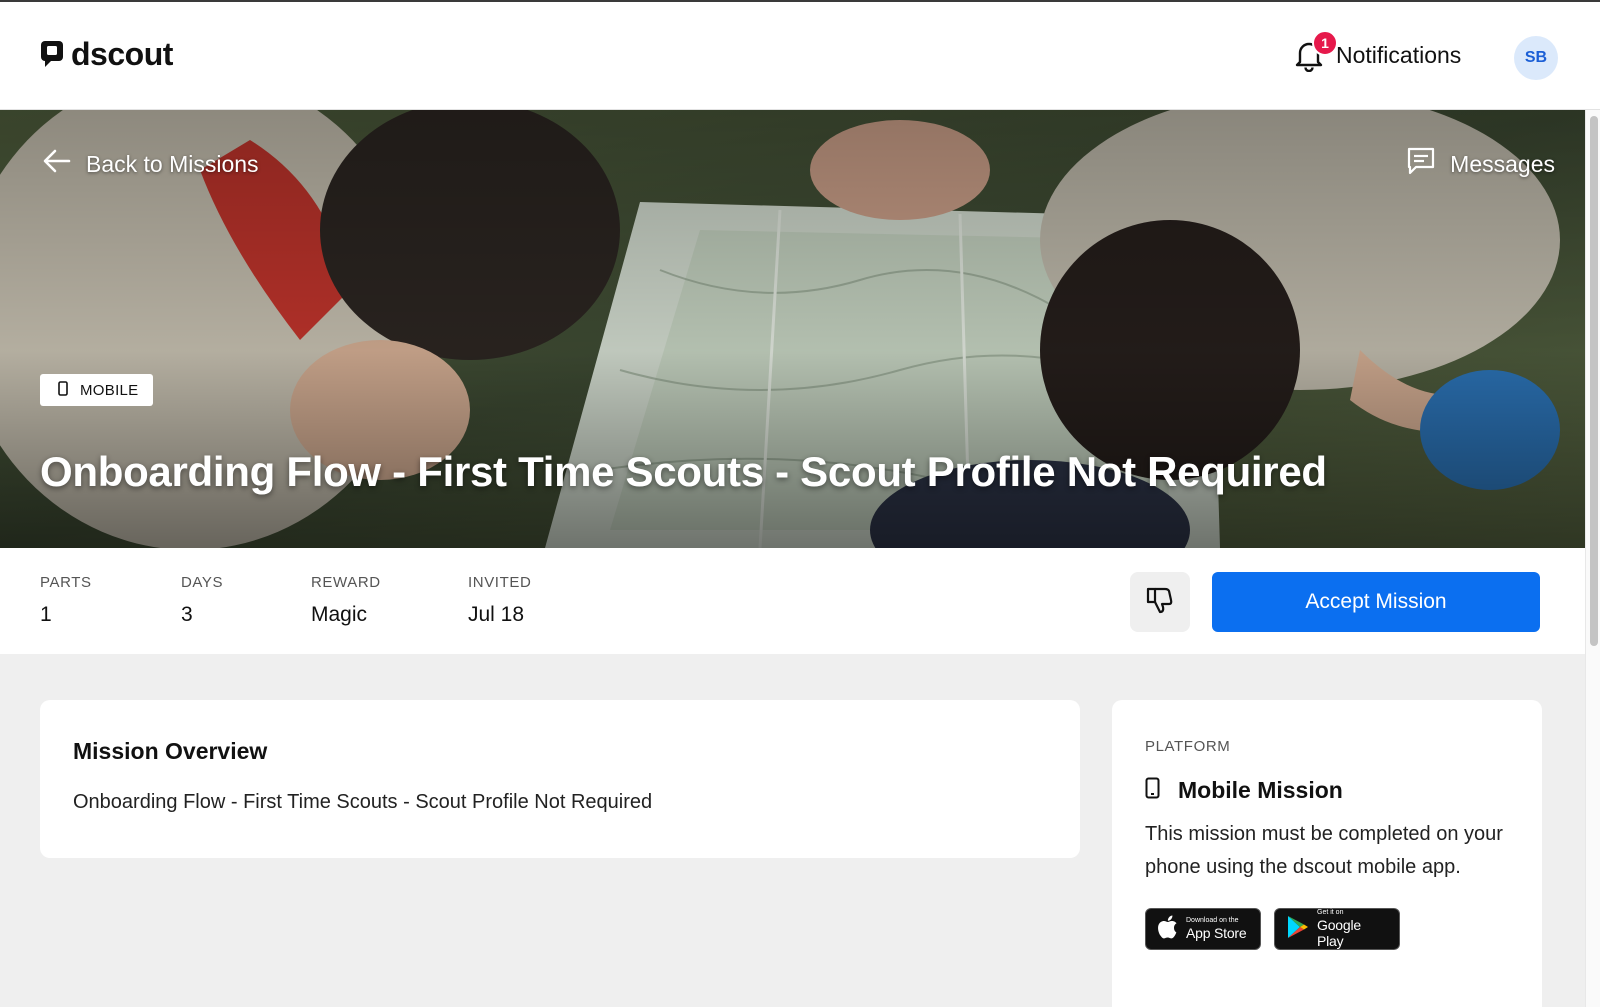 The height and width of the screenshot is (1007, 1600). What do you see at coordinates (1502, 163) in the screenshot?
I see `messages-label: Messages` at bounding box center [1502, 163].